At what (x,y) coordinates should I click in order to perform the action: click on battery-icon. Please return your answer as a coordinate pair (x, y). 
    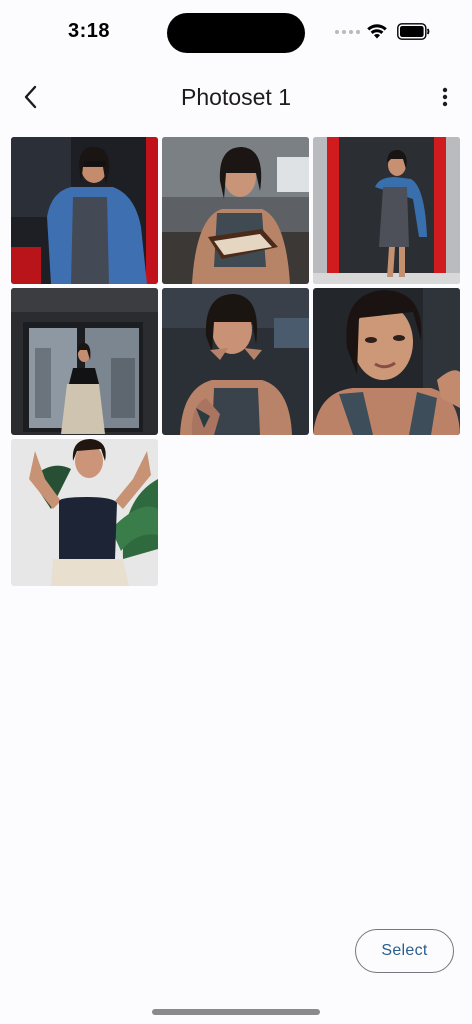
    Looking at the image, I should click on (413, 31).